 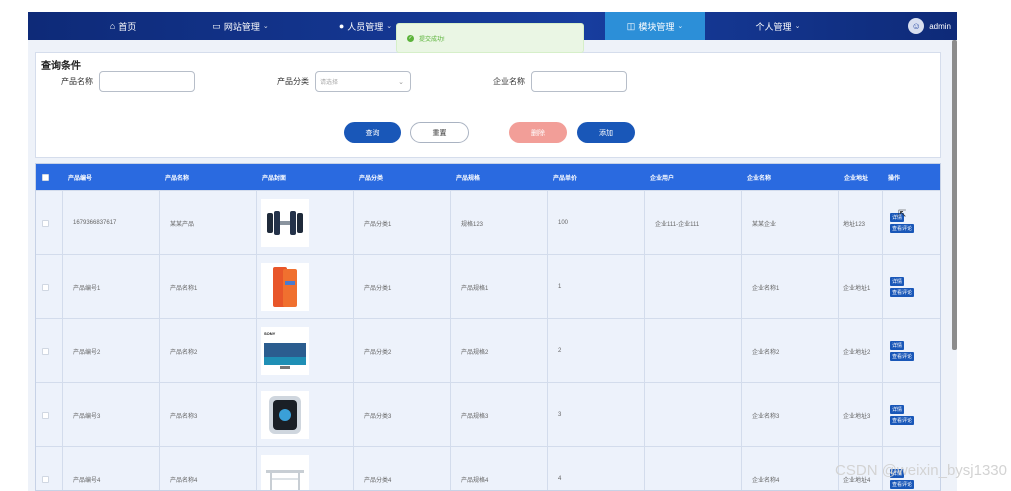 What do you see at coordinates (87, 288) in the screenshot?
I see `cell-id-text: 产品编号1` at bounding box center [87, 288].